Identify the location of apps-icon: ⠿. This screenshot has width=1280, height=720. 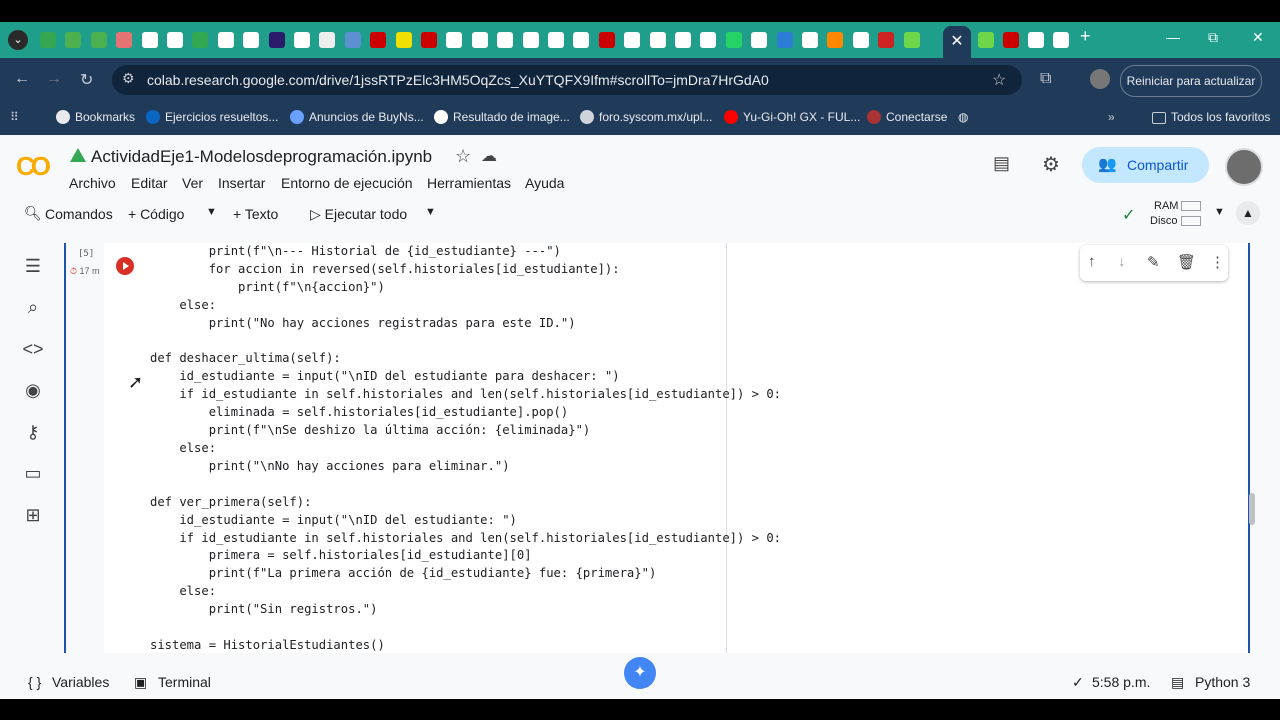
(14, 117).